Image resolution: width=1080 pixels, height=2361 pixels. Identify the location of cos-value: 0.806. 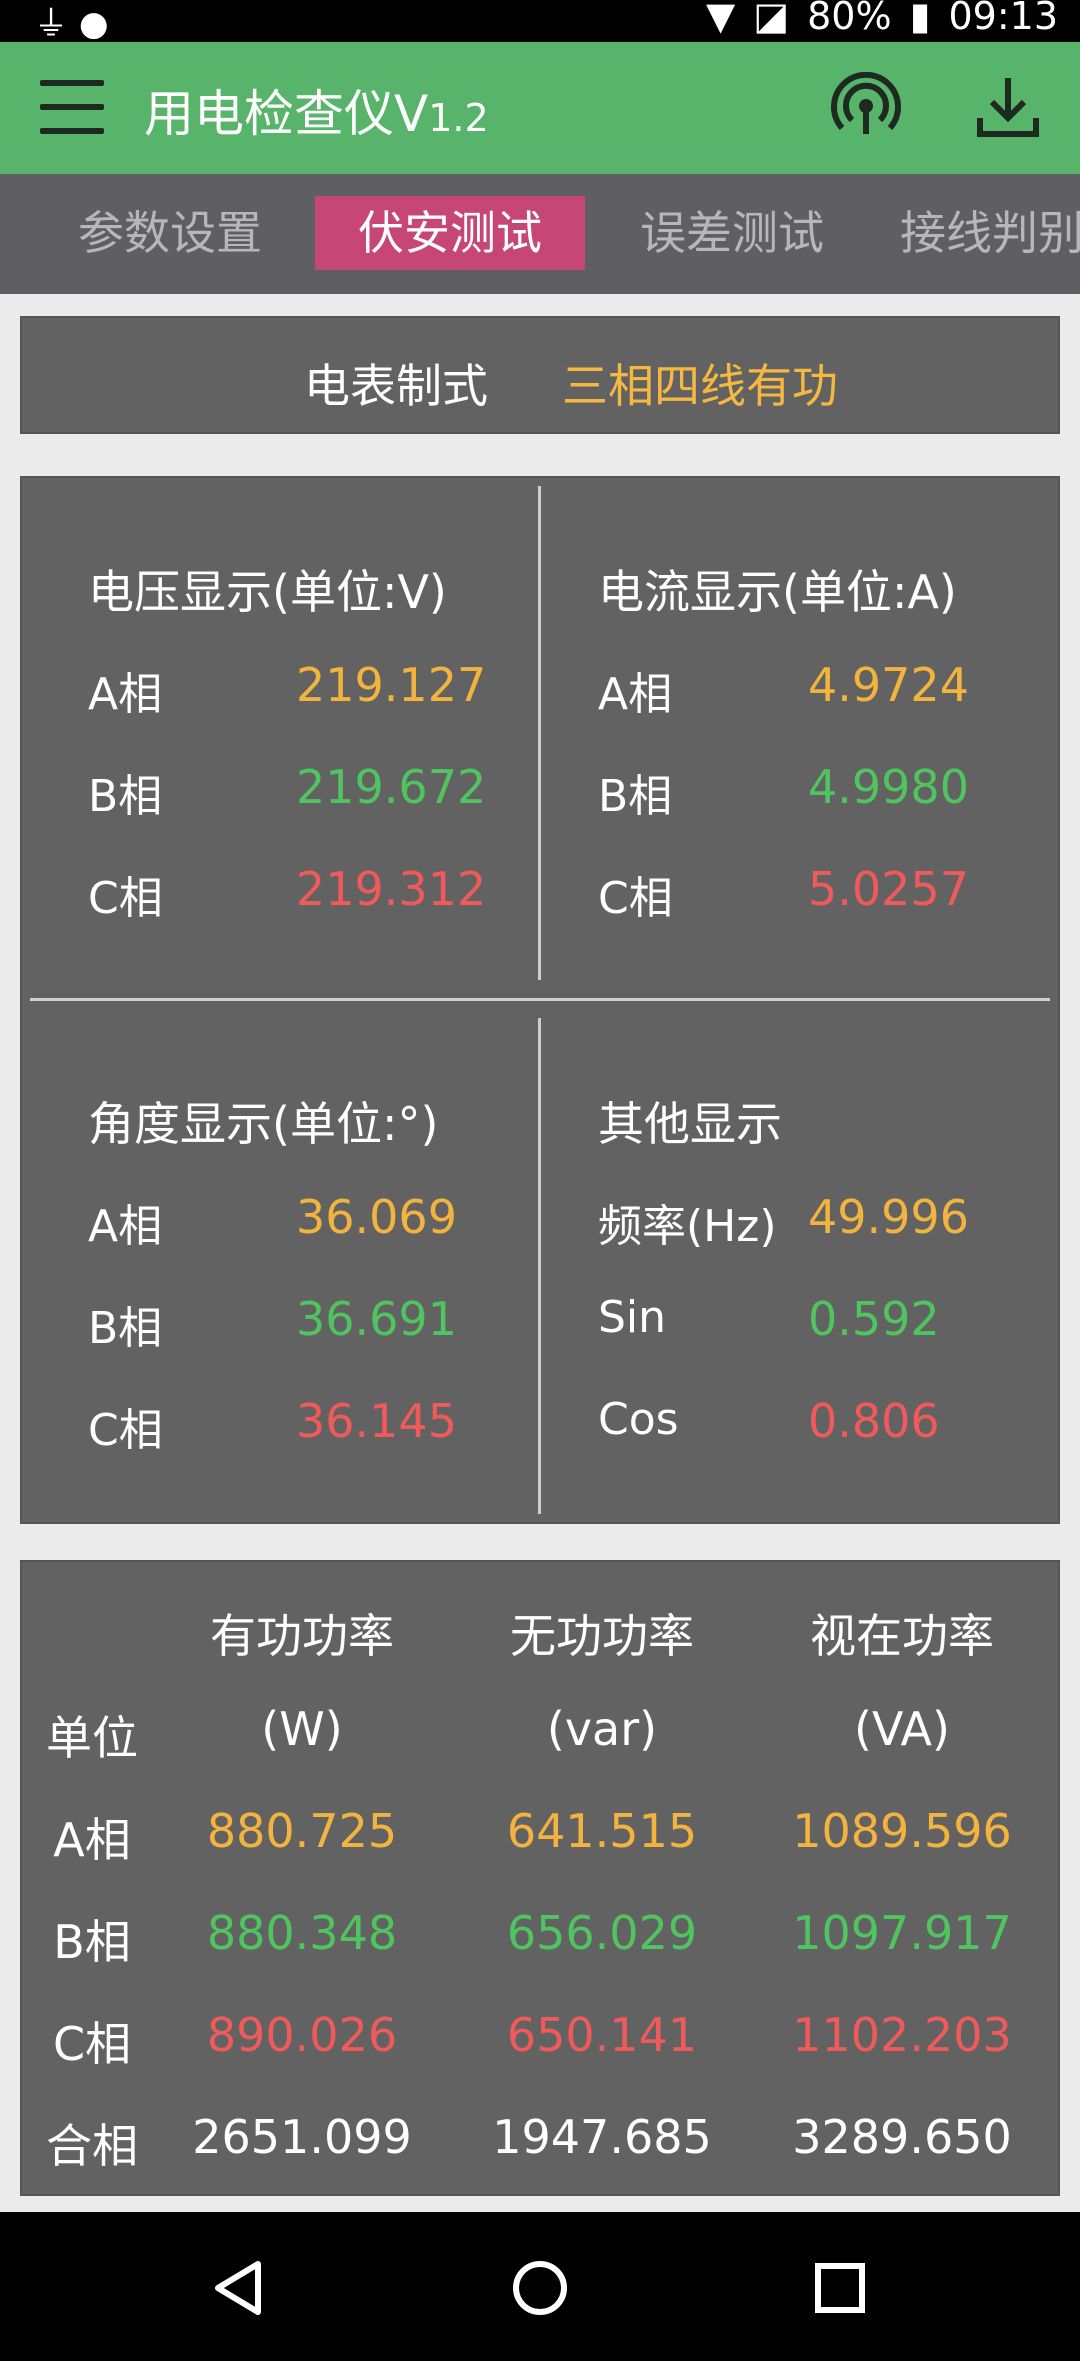
(874, 1421).